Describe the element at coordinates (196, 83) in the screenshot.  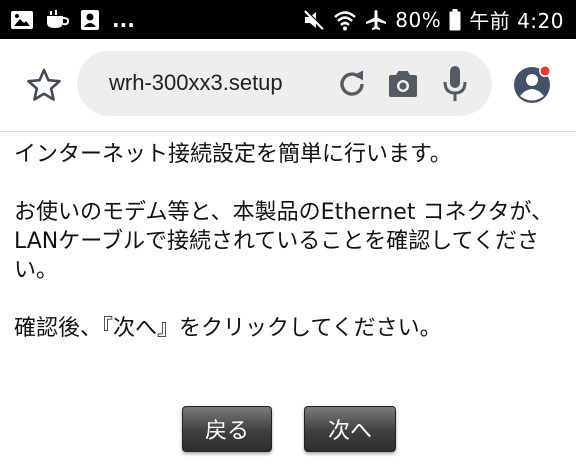
I see `url-text: wrh-300xx3.setup` at that location.